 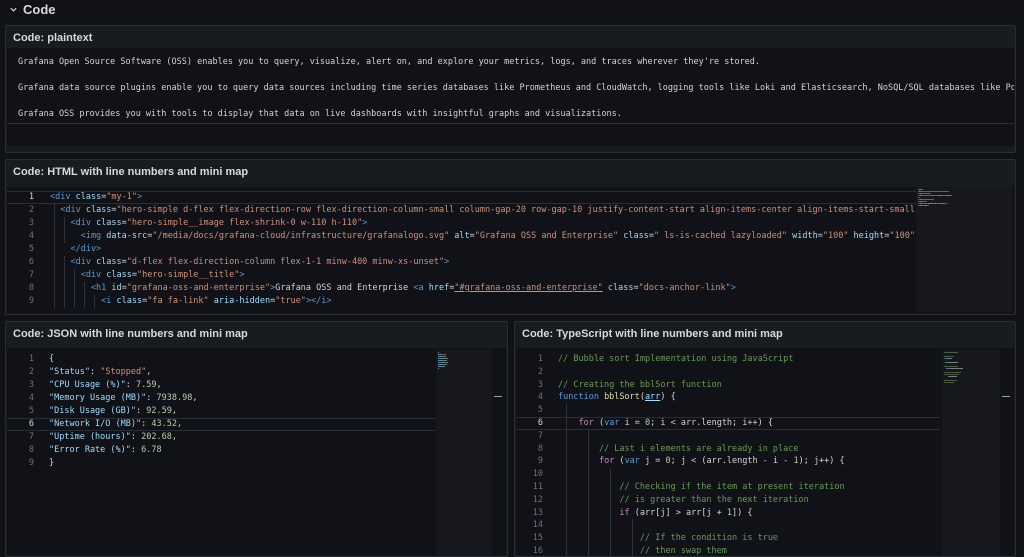 What do you see at coordinates (146, 385) in the screenshot?
I see `code-token: 7.59` at bounding box center [146, 385].